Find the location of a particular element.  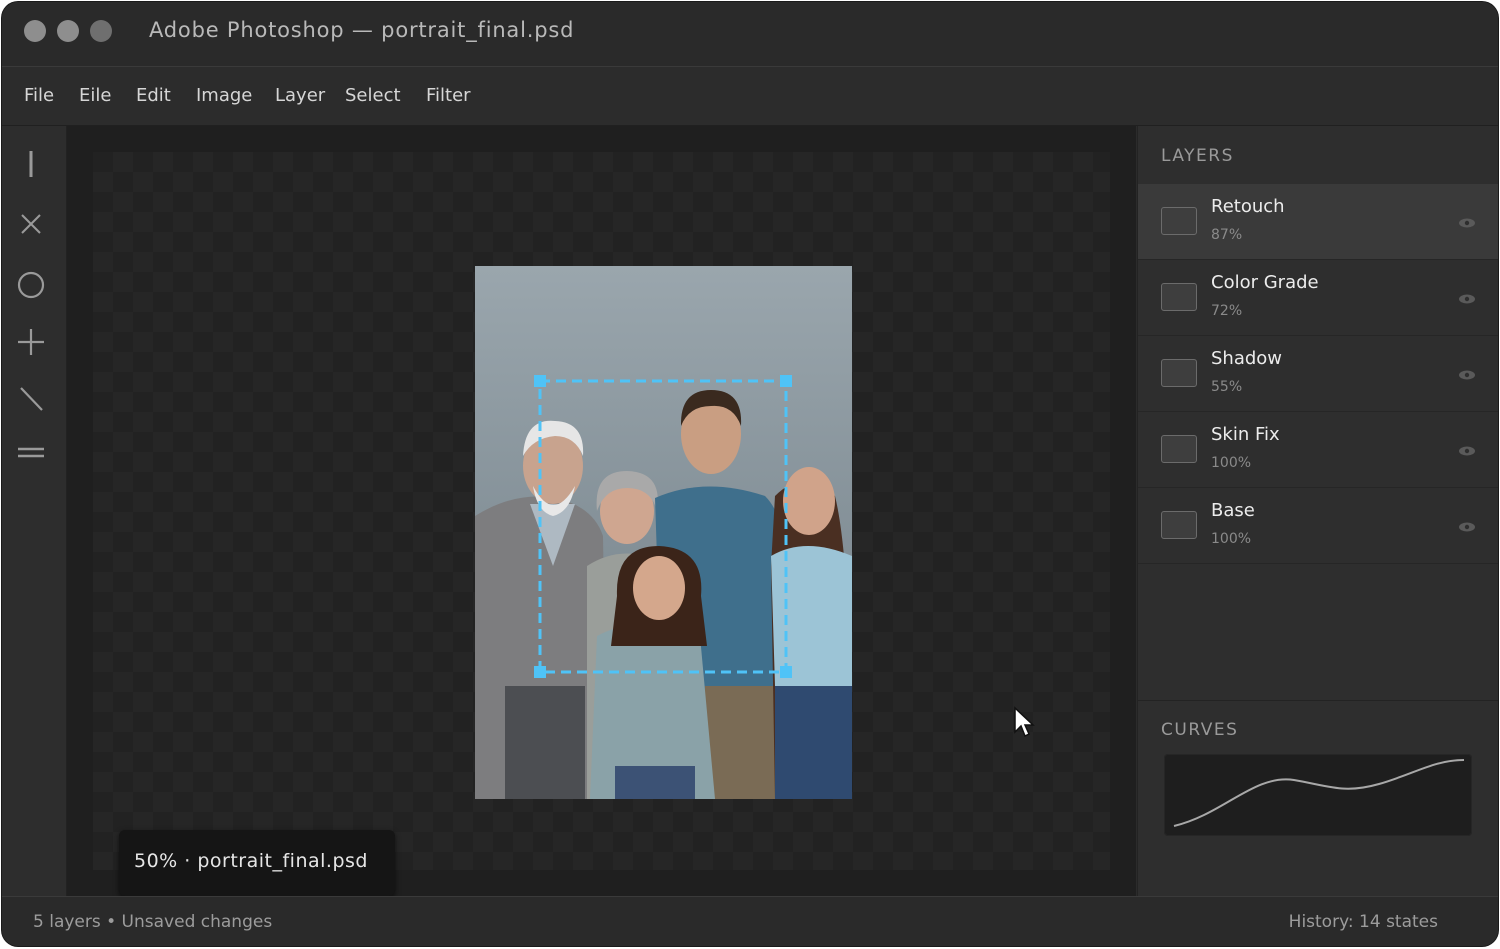

layer-row-base: Base 100% is located at coordinates (1318, 526).